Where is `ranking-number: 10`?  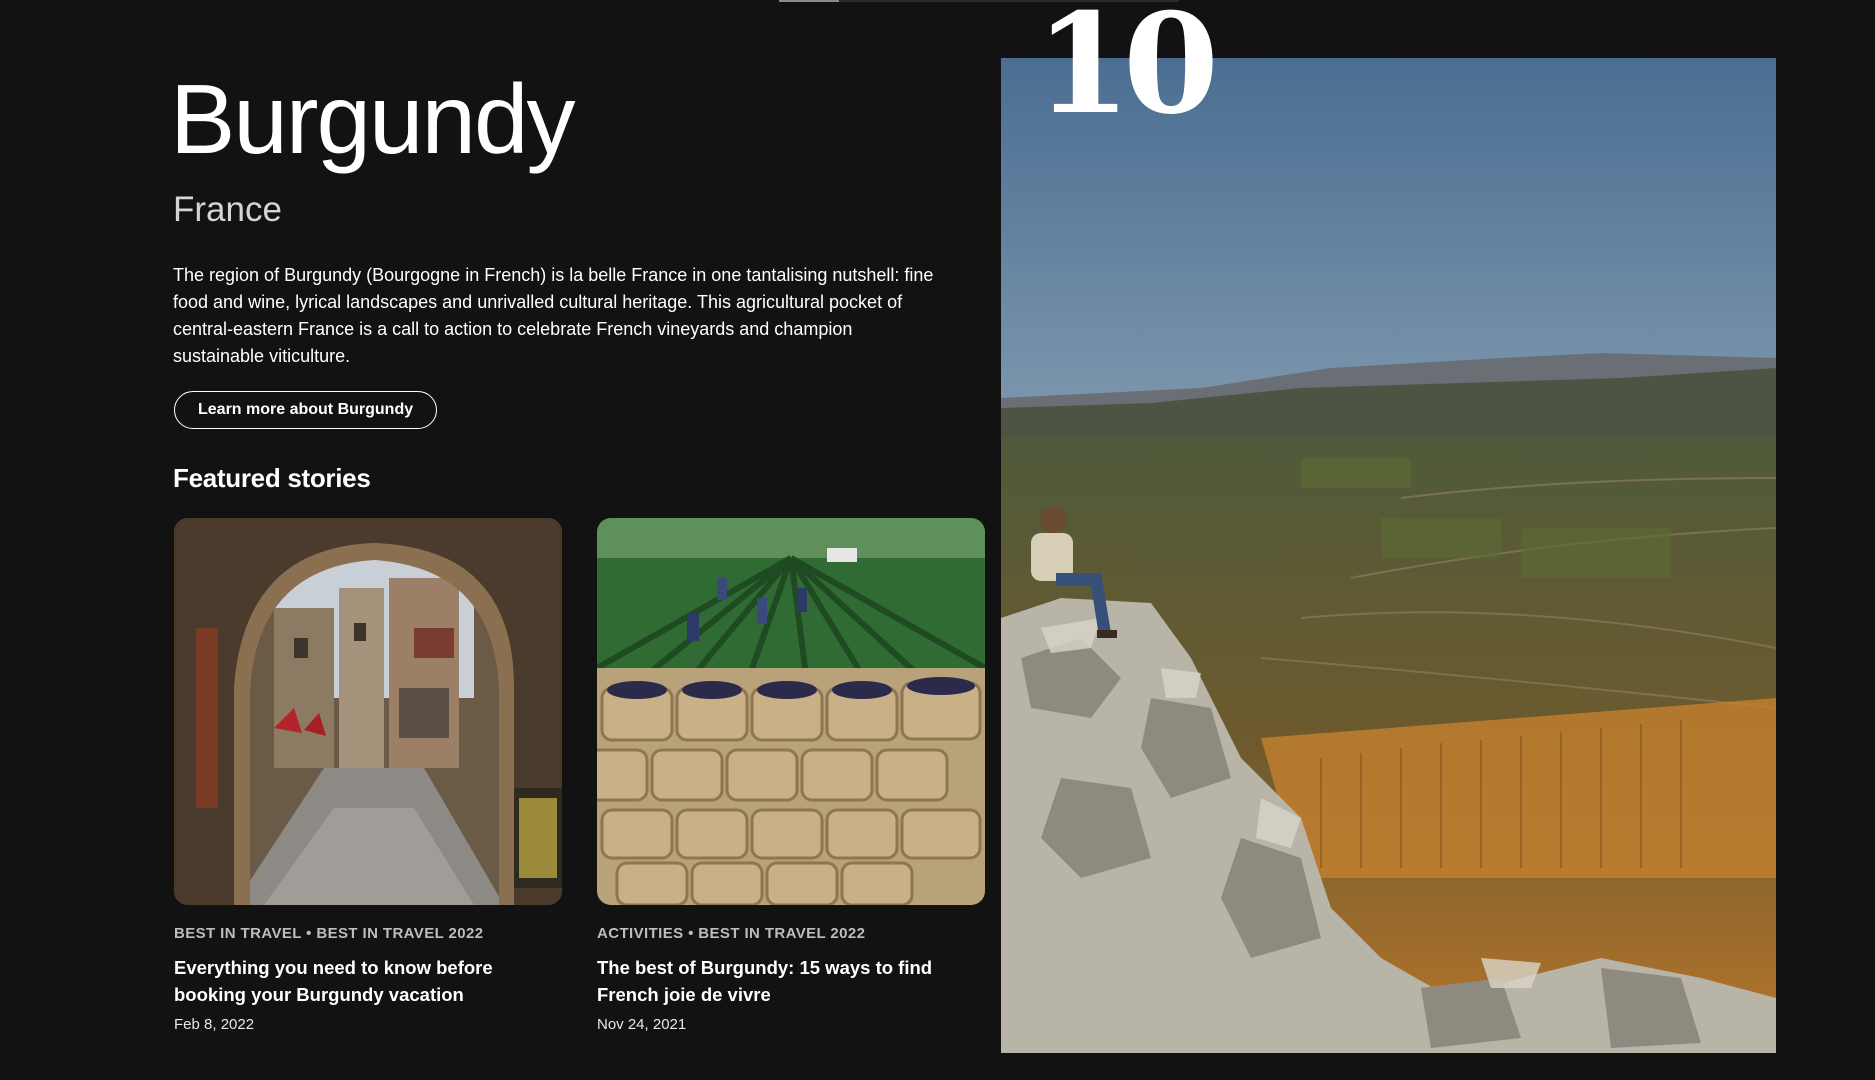
ranking-number: 10 is located at coordinates (1127, 72).